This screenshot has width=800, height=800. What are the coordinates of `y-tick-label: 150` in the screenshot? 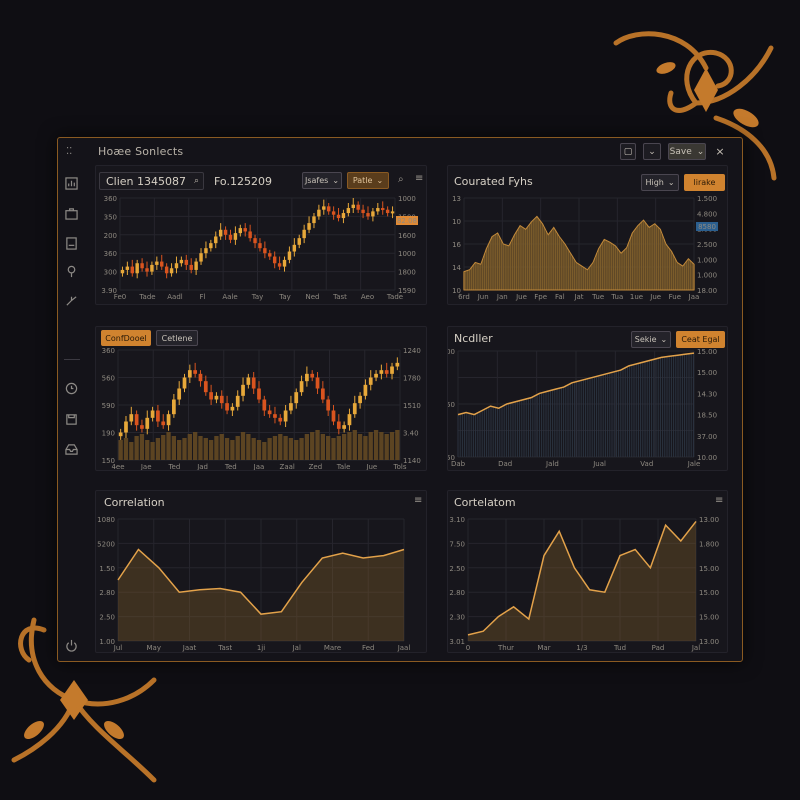 It's located at (108, 461).